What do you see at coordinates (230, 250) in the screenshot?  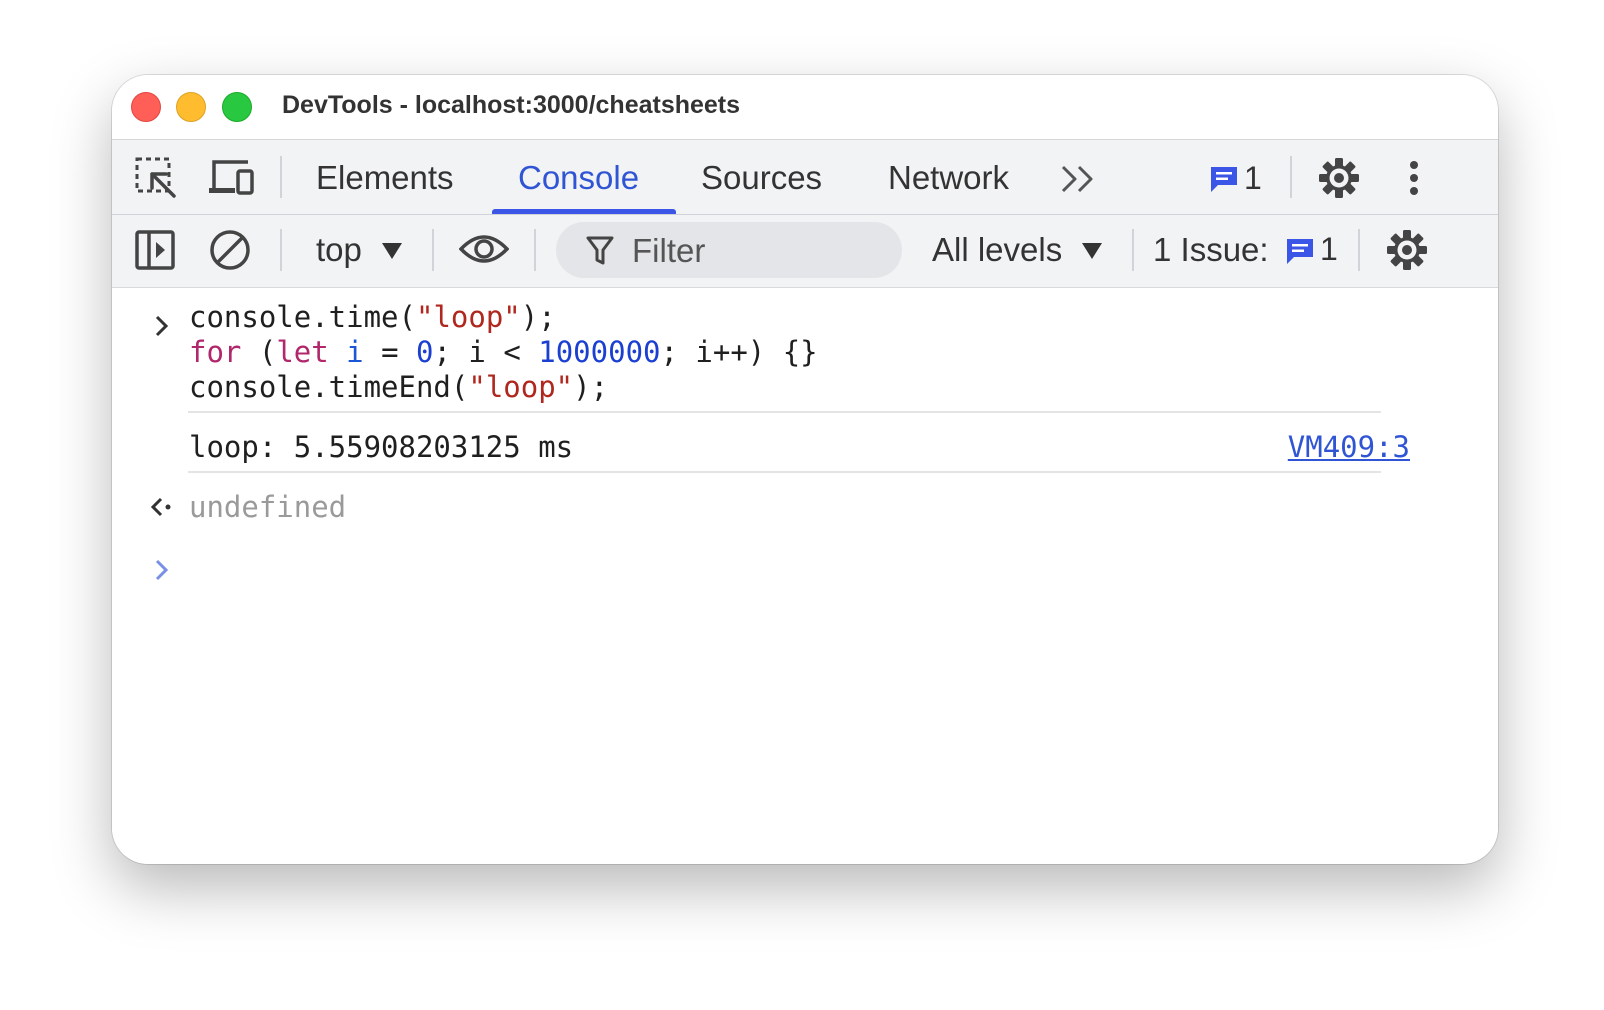 I see `clear-console-icon` at bounding box center [230, 250].